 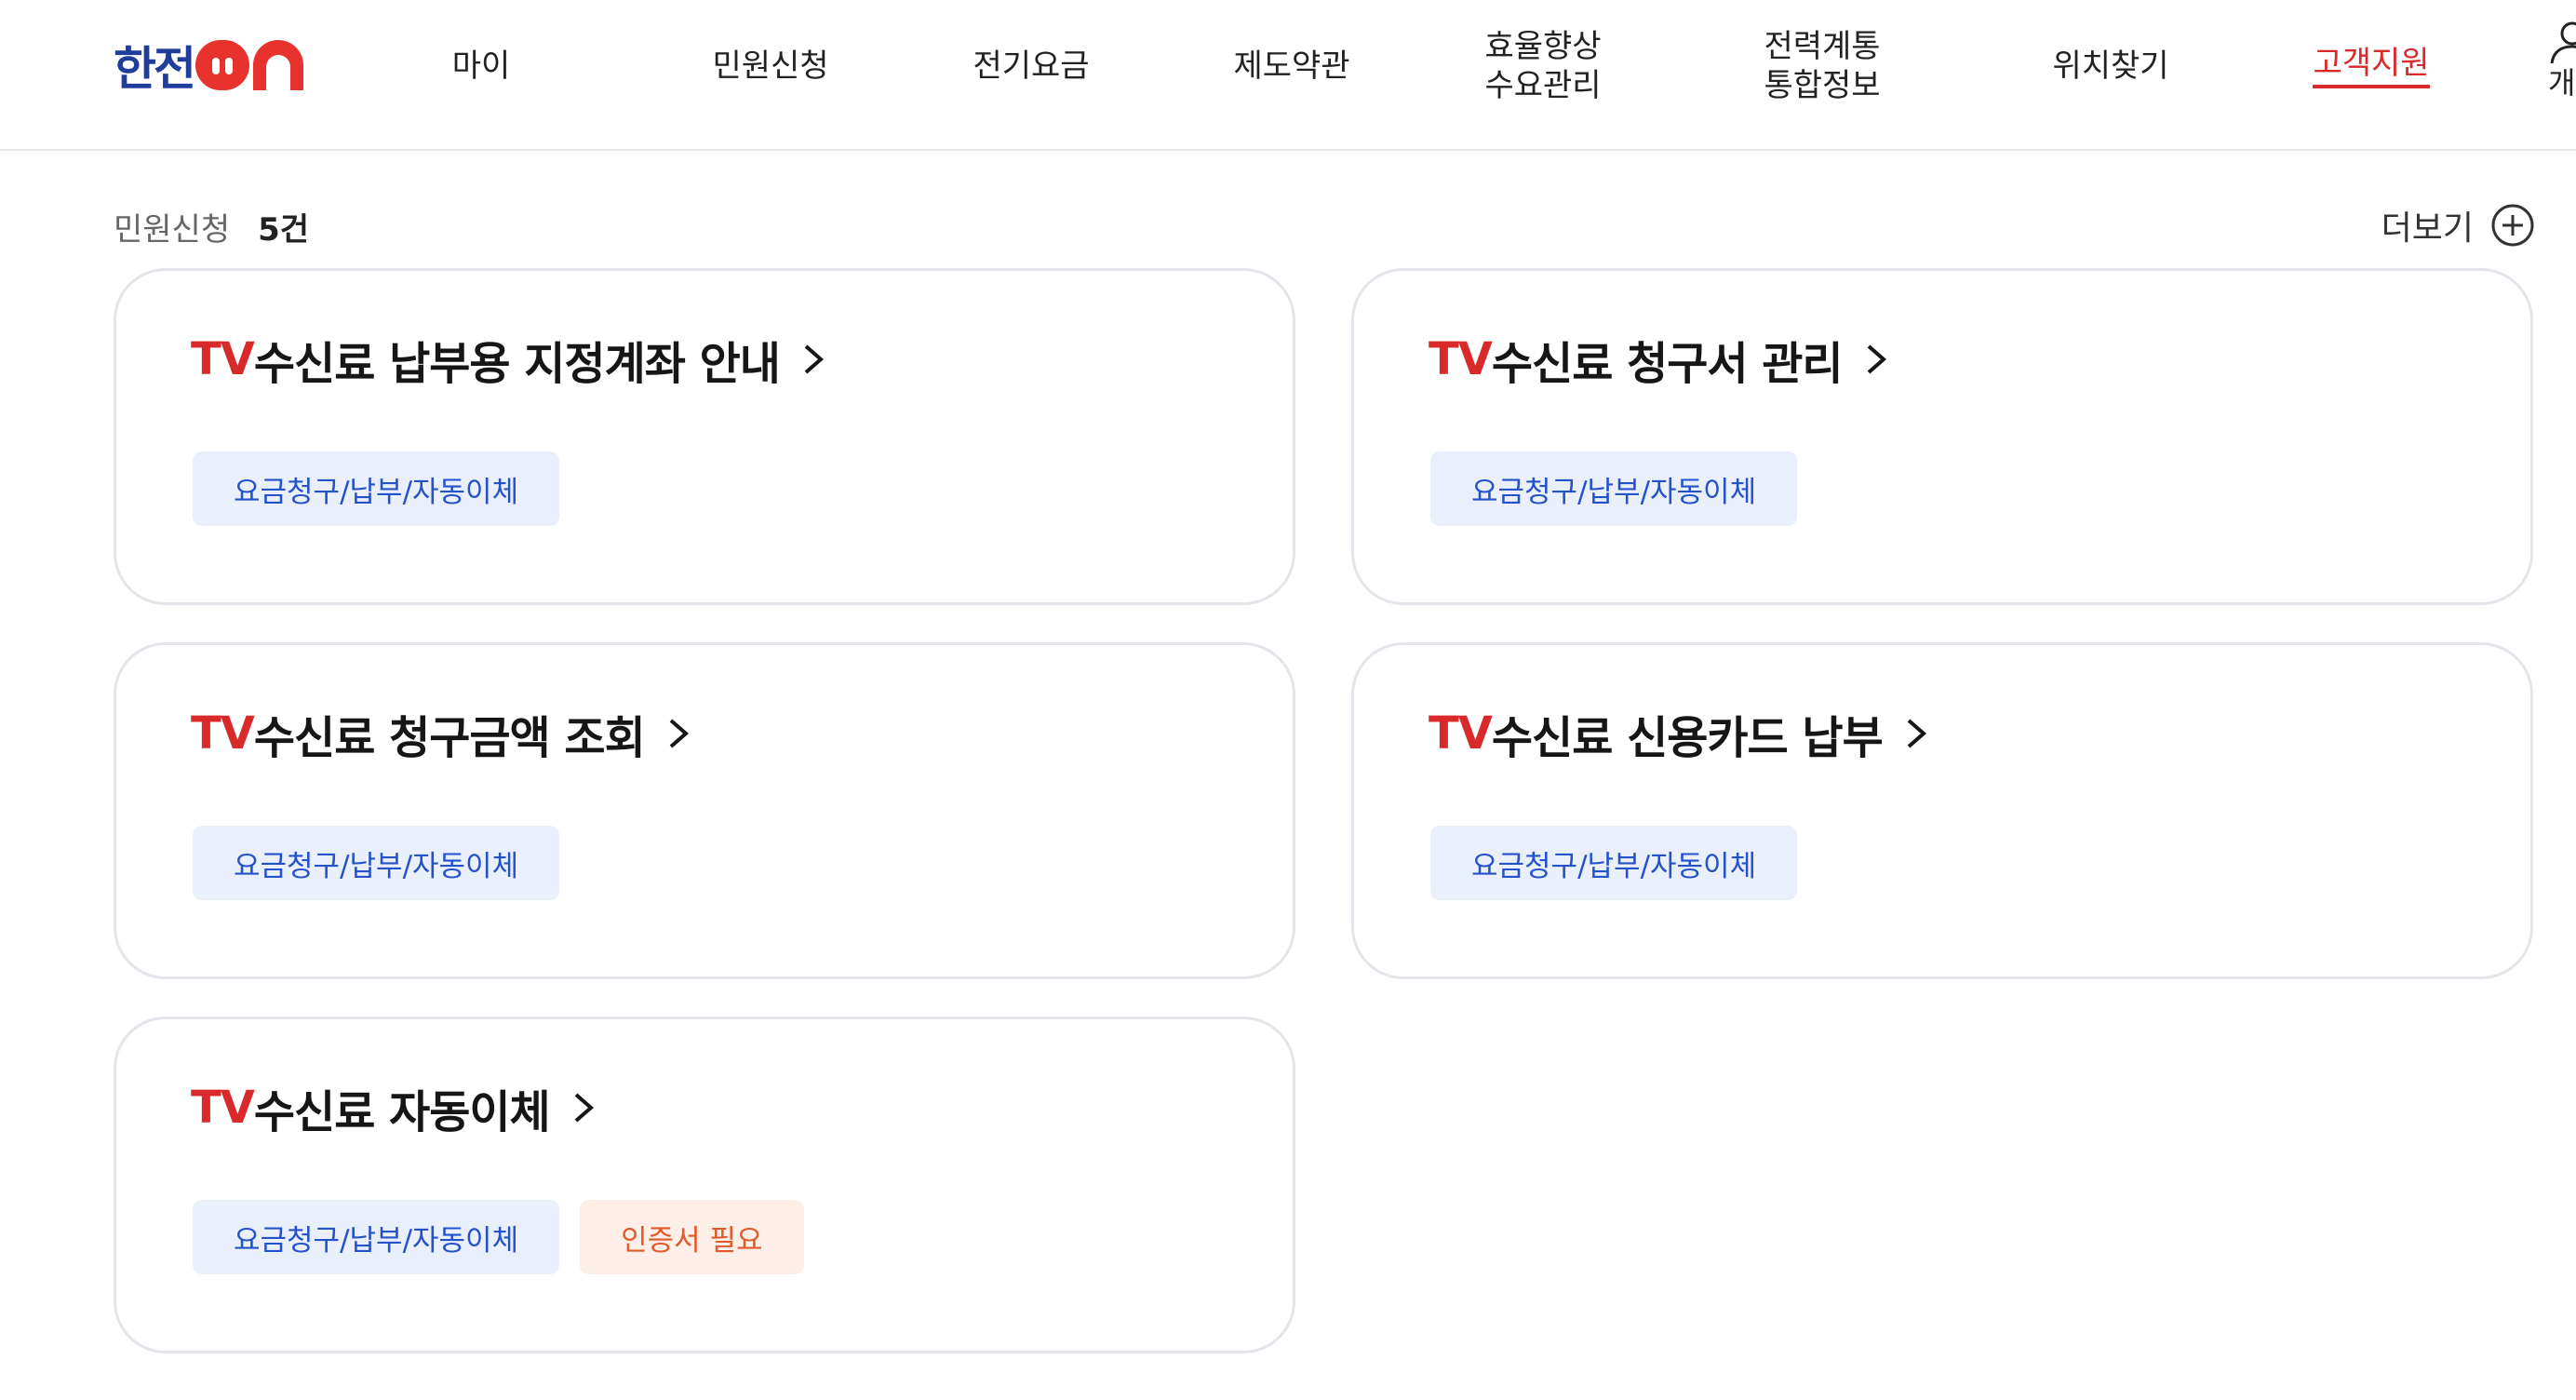 What do you see at coordinates (249, 65) in the screenshot?
I see `logo-on-mark` at bounding box center [249, 65].